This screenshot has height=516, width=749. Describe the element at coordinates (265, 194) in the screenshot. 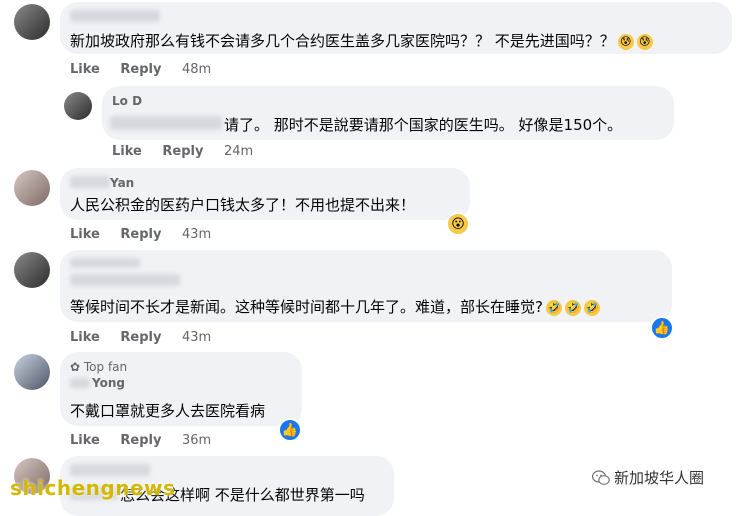

I see `comment-bubble: Yan 人民公积金的医药户口钱太多了！不用也提不出来！` at that location.